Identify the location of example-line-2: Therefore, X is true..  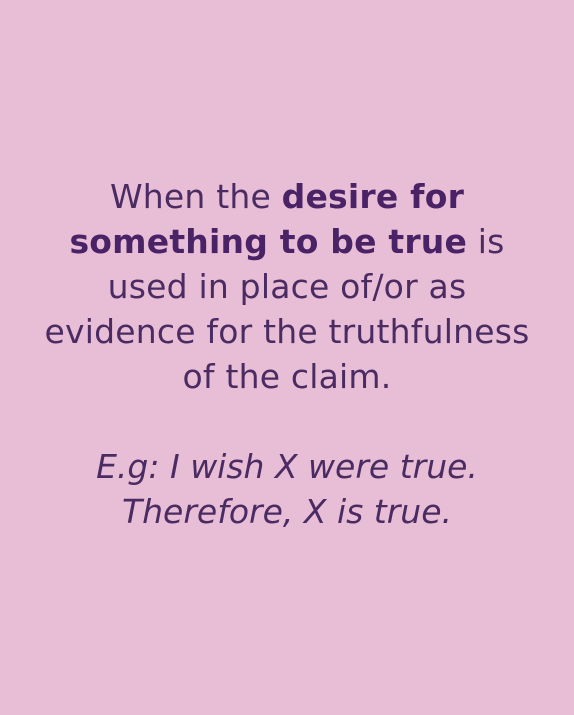
(287, 511).